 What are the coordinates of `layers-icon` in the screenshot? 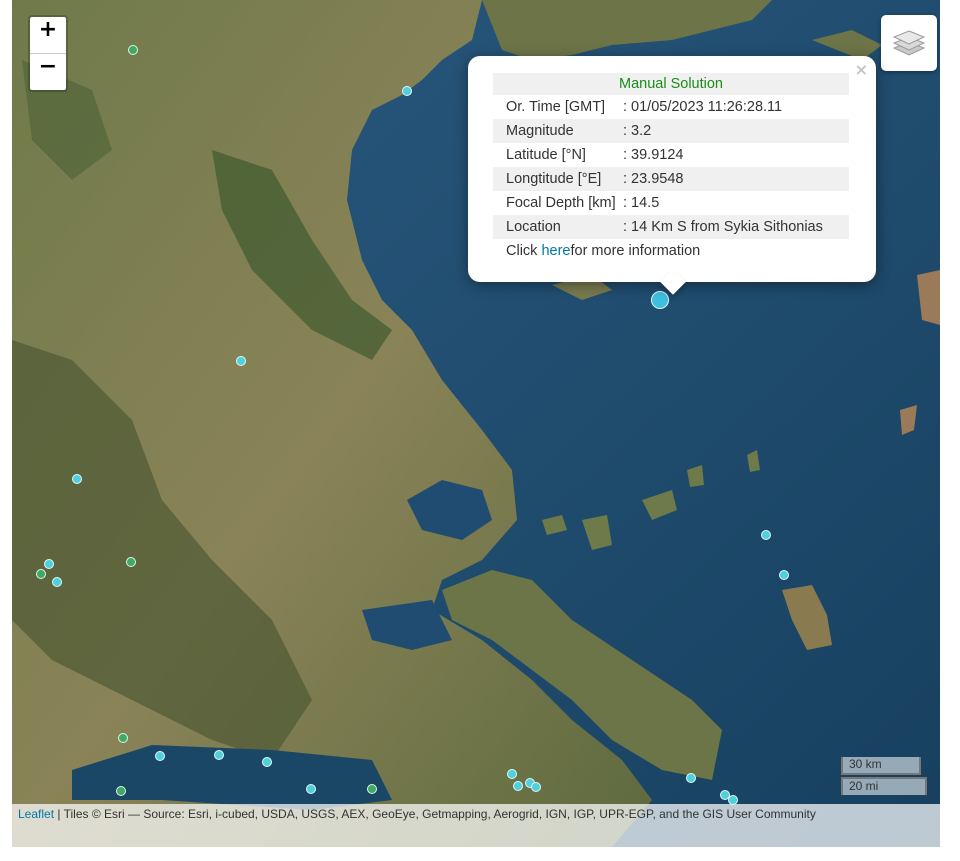 It's located at (909, 43).